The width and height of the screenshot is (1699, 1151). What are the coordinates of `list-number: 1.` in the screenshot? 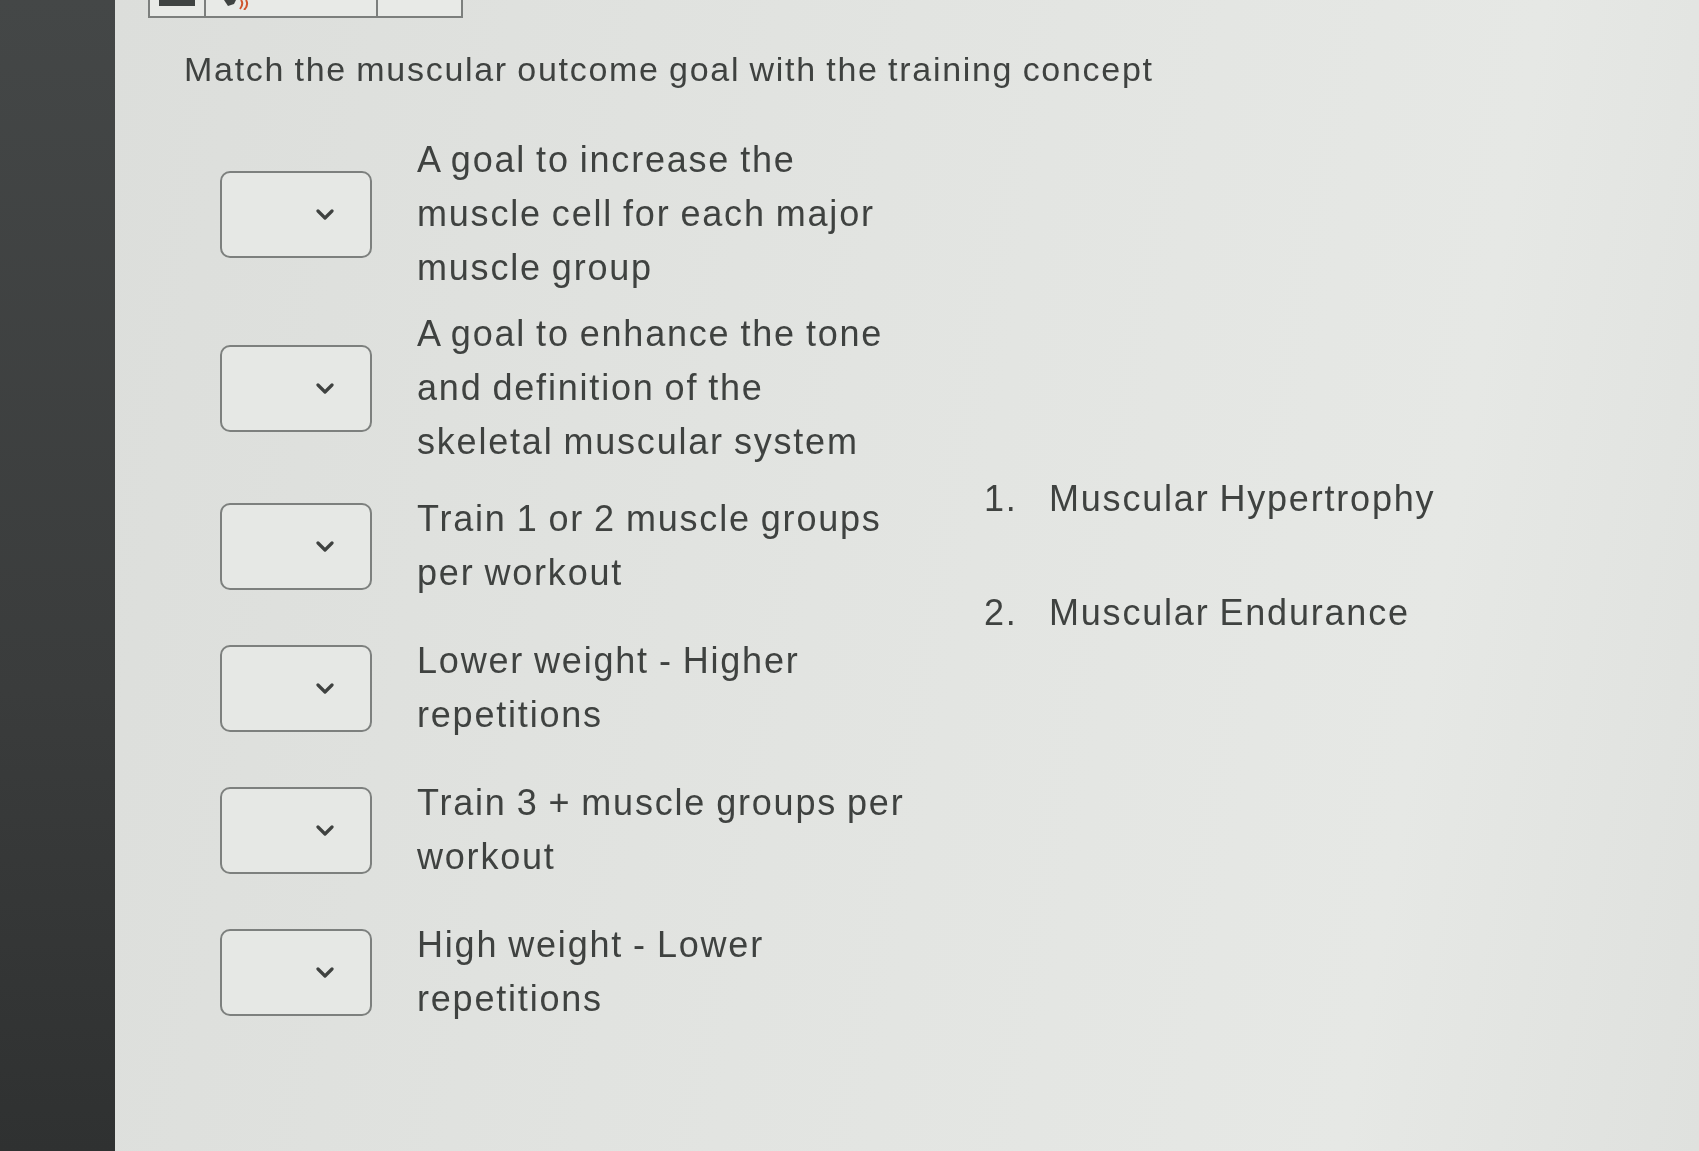 It's located at (1001, 499).